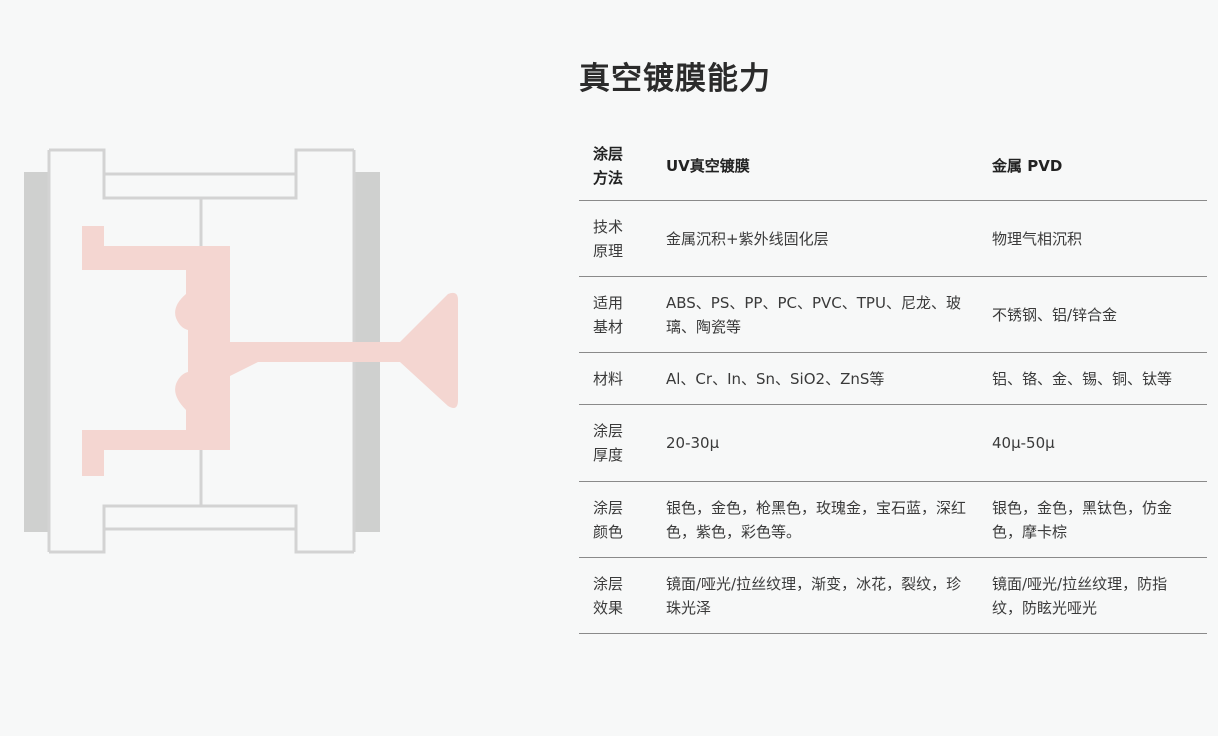 The width and height of the screenshot is (1218, 736). Describe the element at coordinates (201, 540) in the screenshot. I see `mold-bottom-outline` at that location.